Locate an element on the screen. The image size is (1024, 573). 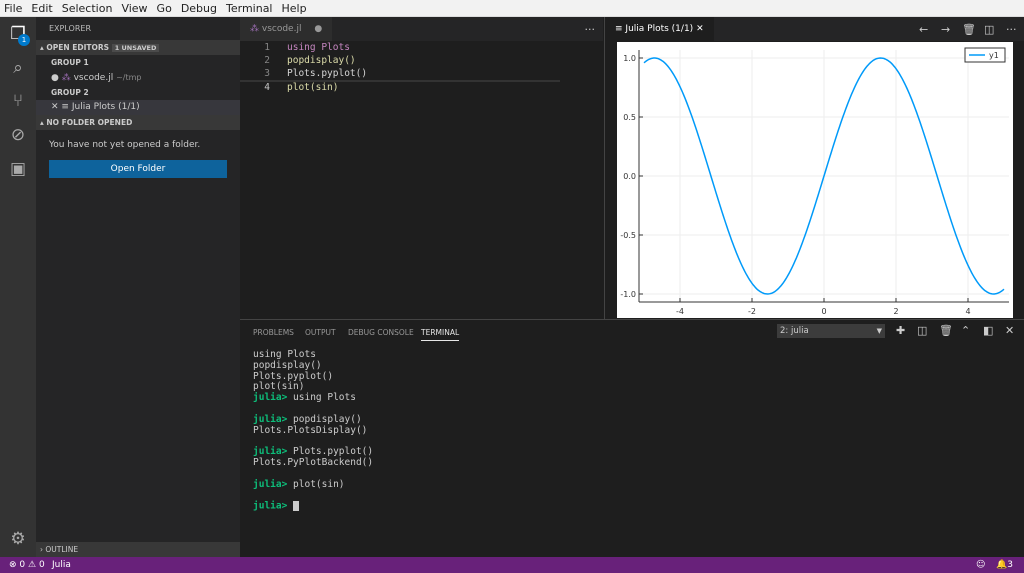
tab-julia-plots: ≡ Julia Plots (1/1) ✕ is located at coordinates (659, 29).